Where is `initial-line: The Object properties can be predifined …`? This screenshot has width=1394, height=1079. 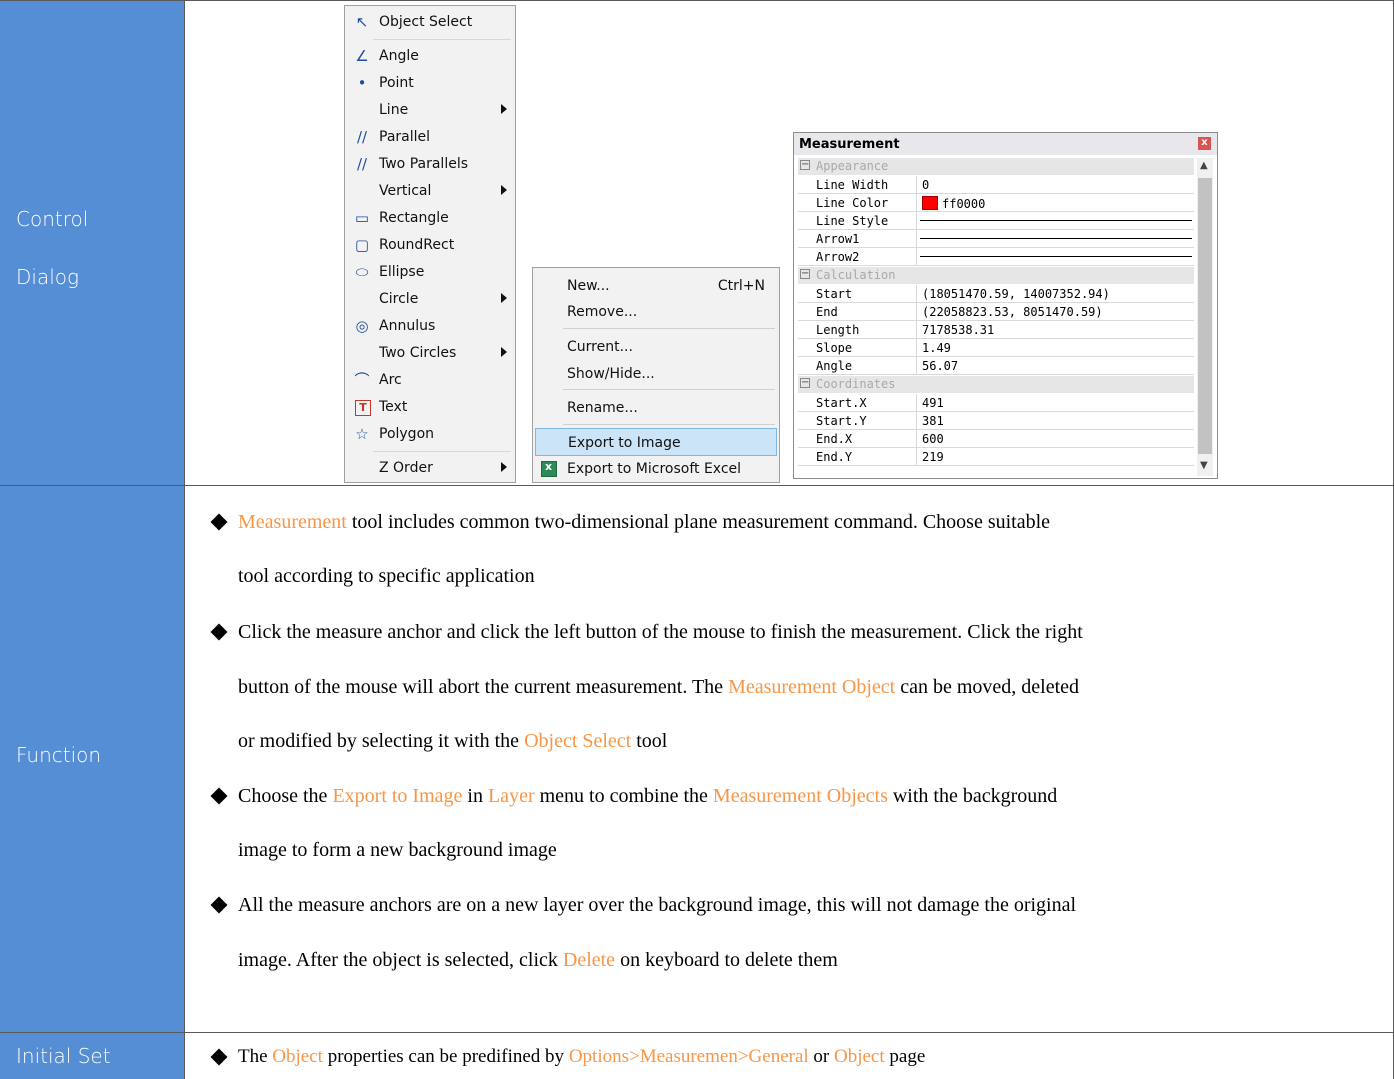 initial-line: The Object properties can be predifined … is located at coordinates (582, 1056).